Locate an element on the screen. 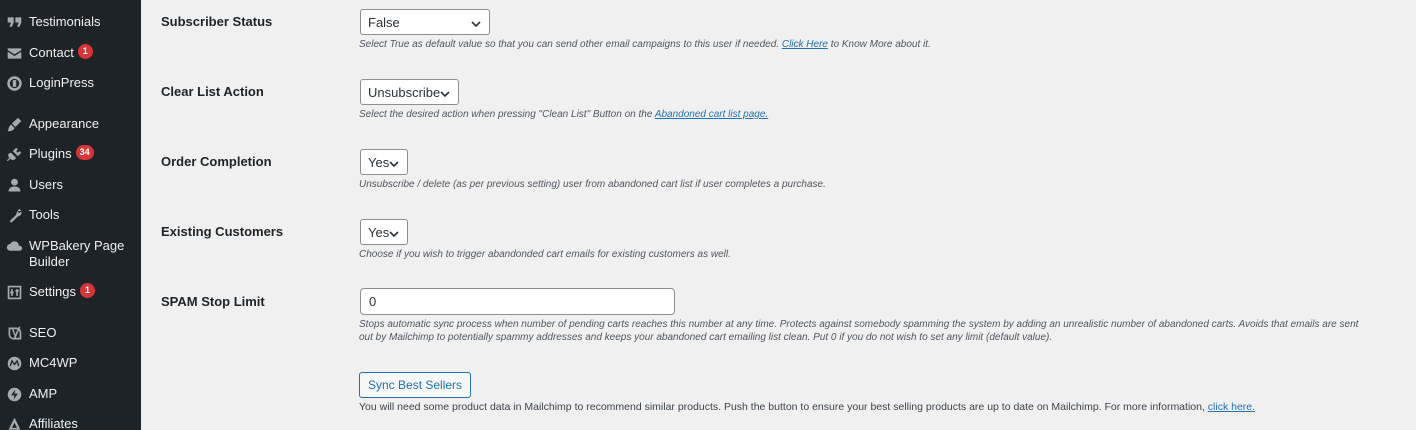 This screenshot has width=1416, height=430. sidebar-item-plugins: Plugins 34 is located at coordinates (70, 154).